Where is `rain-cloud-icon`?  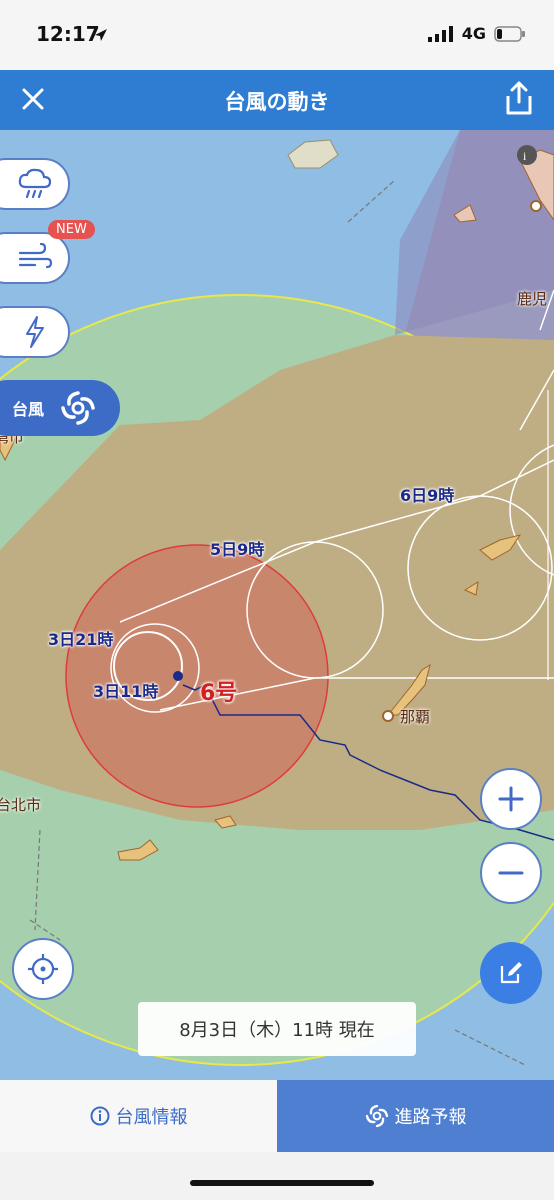 rain-cloud-icon is located at coordinates (35, 183).